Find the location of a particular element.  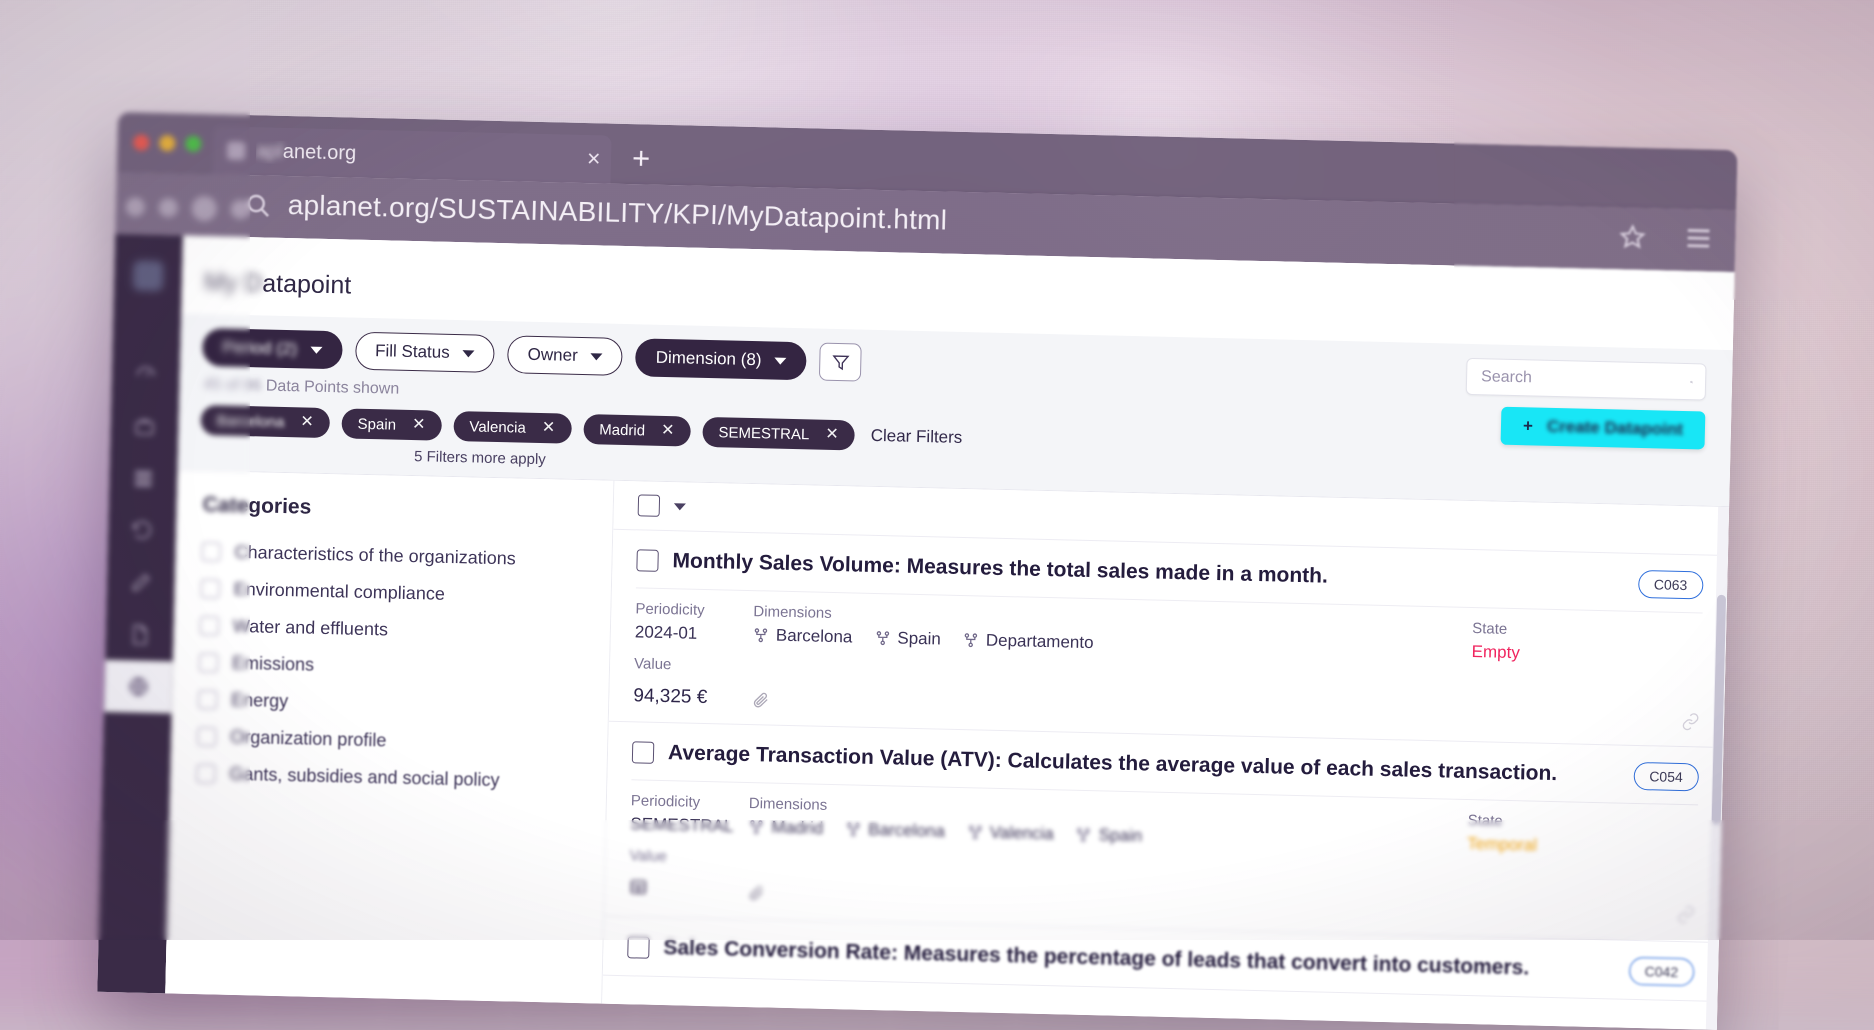

filter-dimension-button: Dimension (8) is located at coordinates (721, 359).